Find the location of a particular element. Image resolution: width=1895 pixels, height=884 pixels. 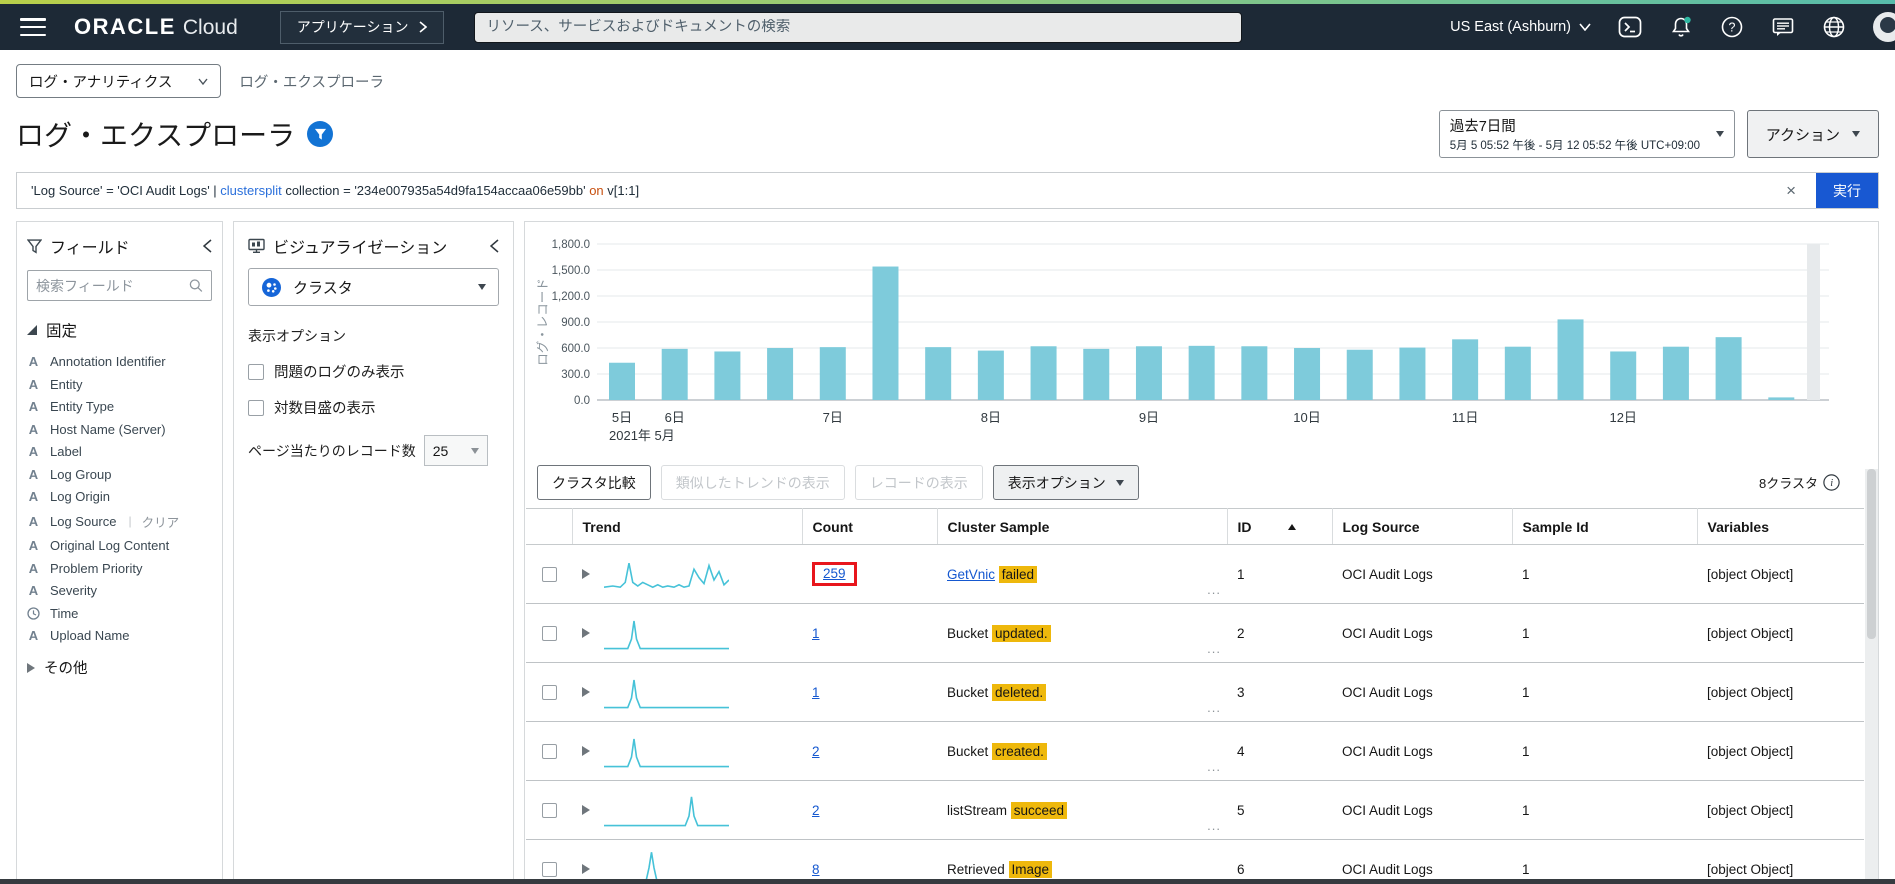

info-icon: i is located at coordinates (1831, 482).